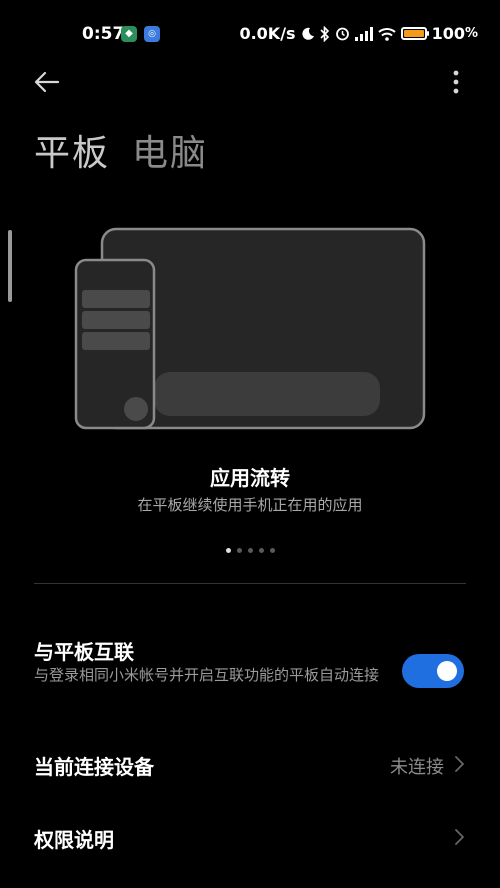  What do you see at coordinates (103, 34) in the screenshot?
I see `status-time: 0:57` at bounding box center [103, 34].